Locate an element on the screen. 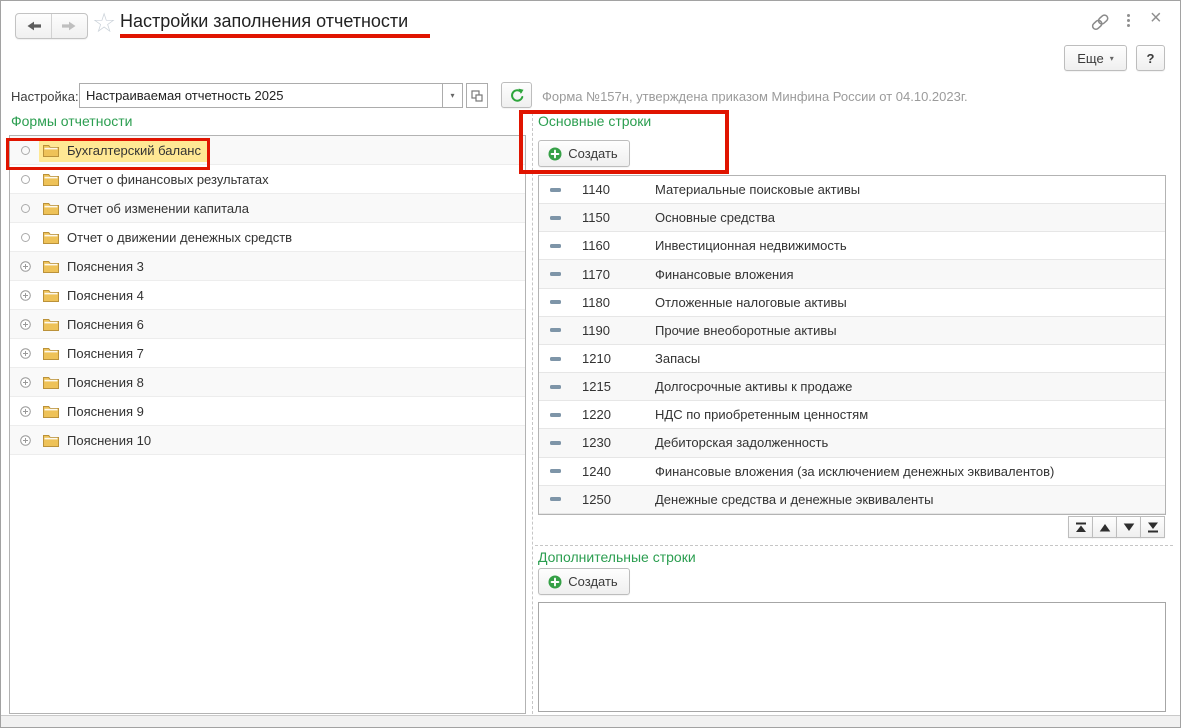  row-code: 1140 is located at coordinates (596, 190).